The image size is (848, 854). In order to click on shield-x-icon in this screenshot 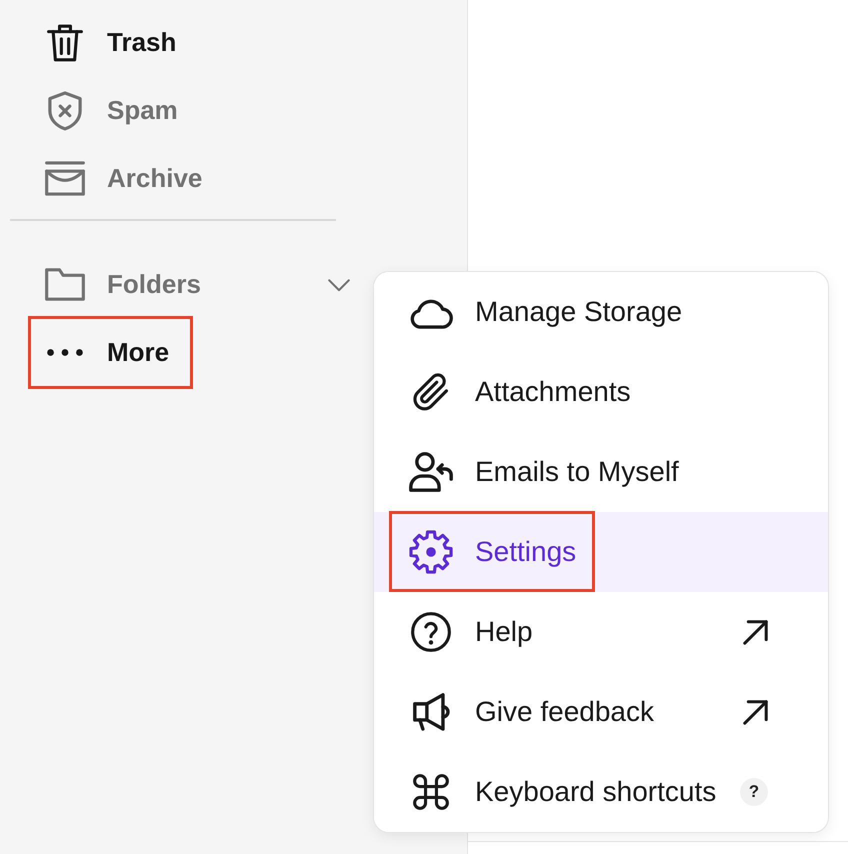, I will do `click(65, 110)`.